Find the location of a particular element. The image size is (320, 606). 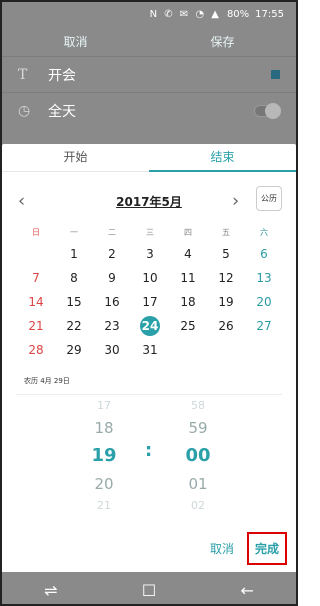

minute-option: 02 is located at coordinates (198, 506).